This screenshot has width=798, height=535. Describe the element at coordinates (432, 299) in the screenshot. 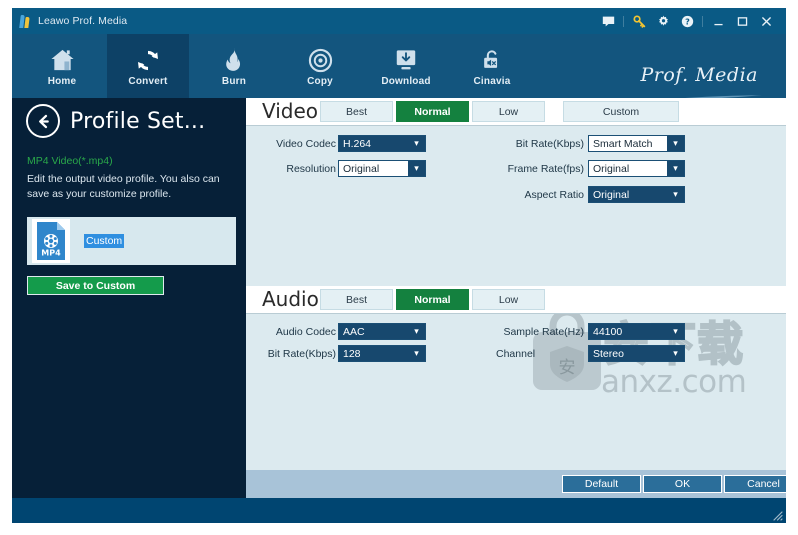

I see `audio-quality-tab-normal: Normal` at that location.